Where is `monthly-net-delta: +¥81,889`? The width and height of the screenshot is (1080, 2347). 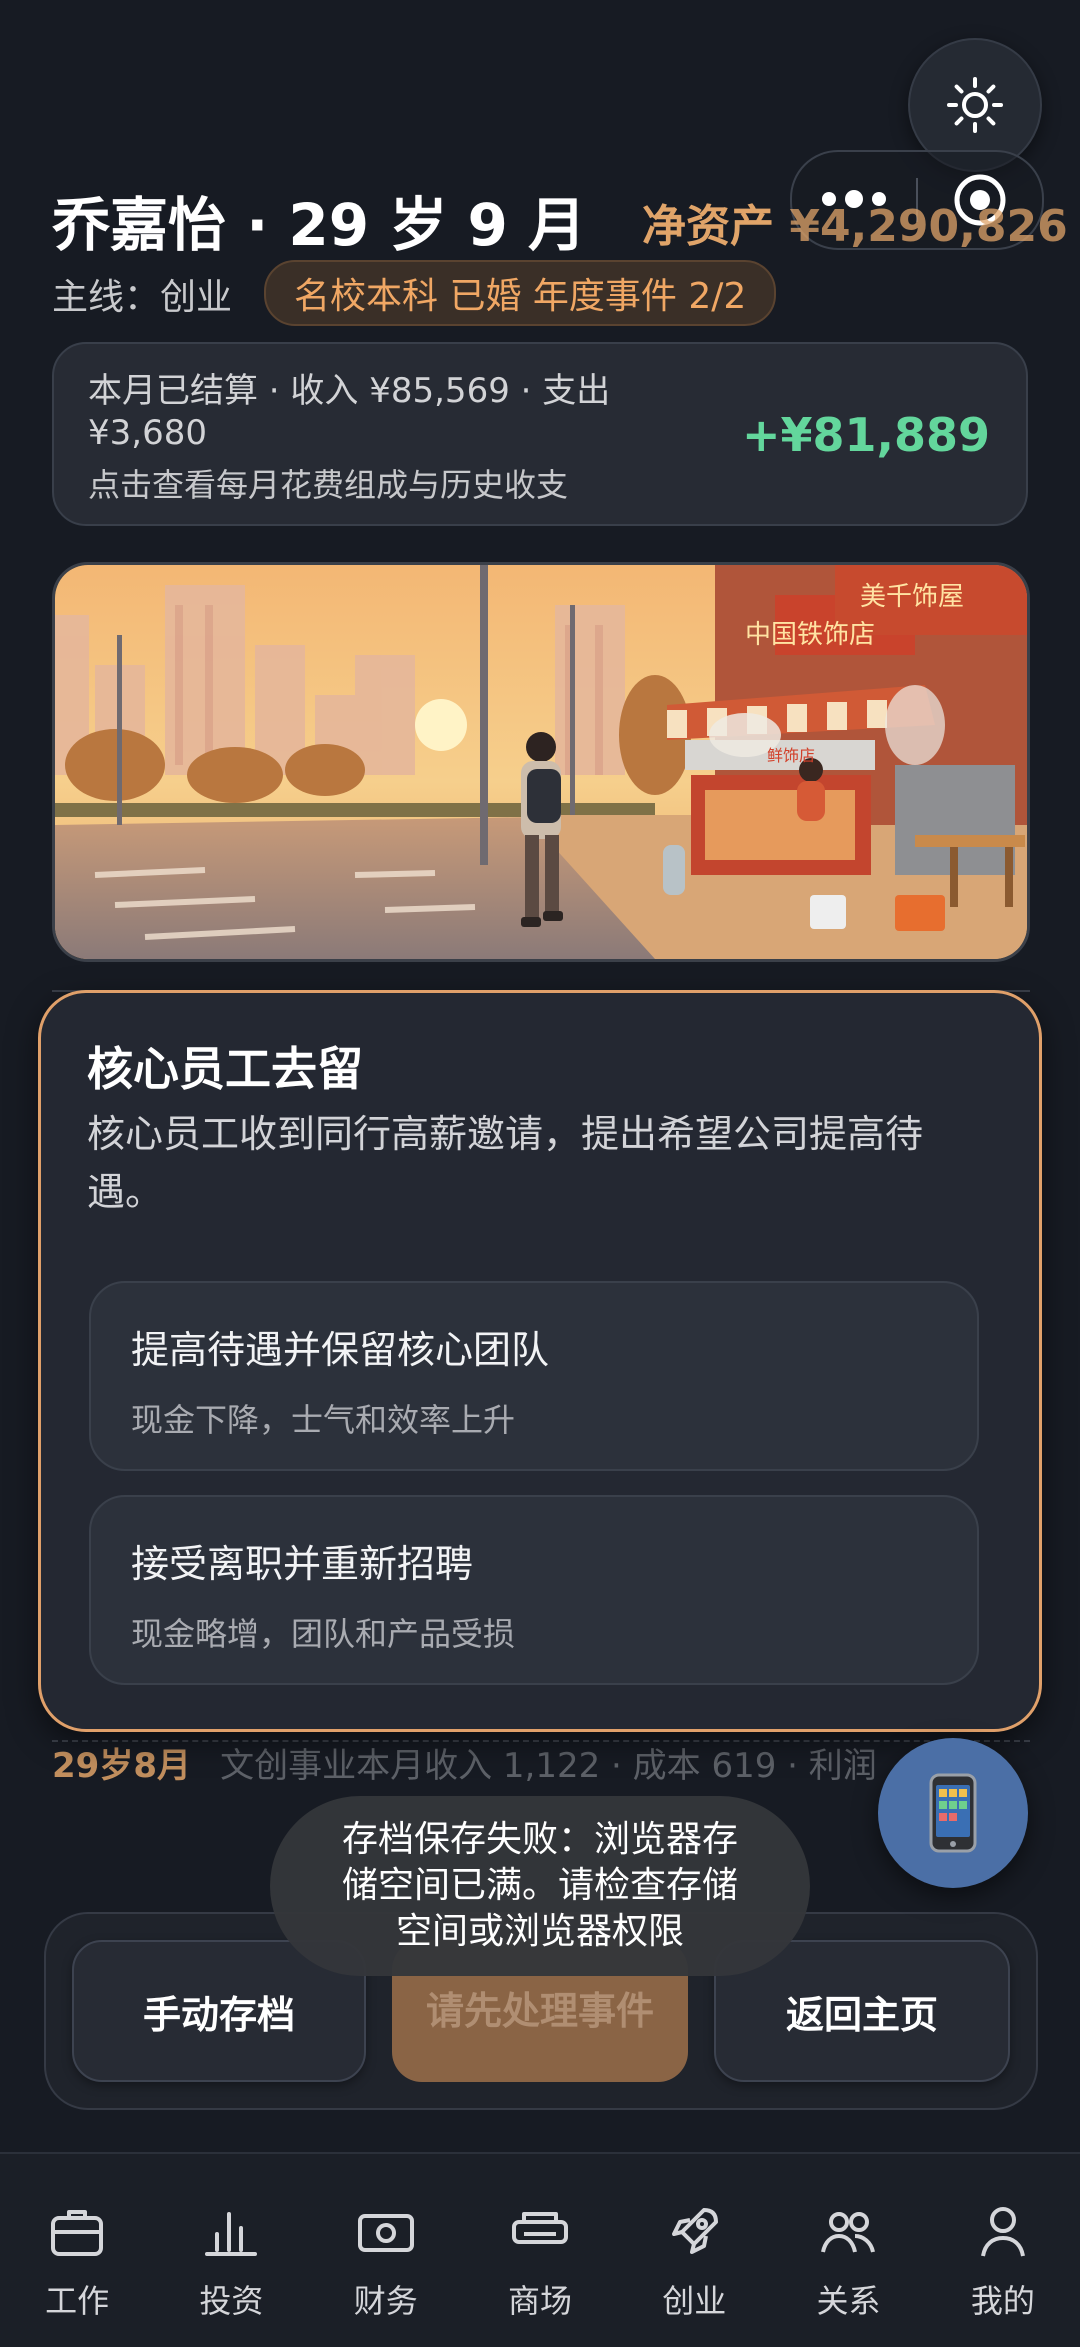 monthly-net-delta: +¥81,889 is located at coordinates (865, 435).